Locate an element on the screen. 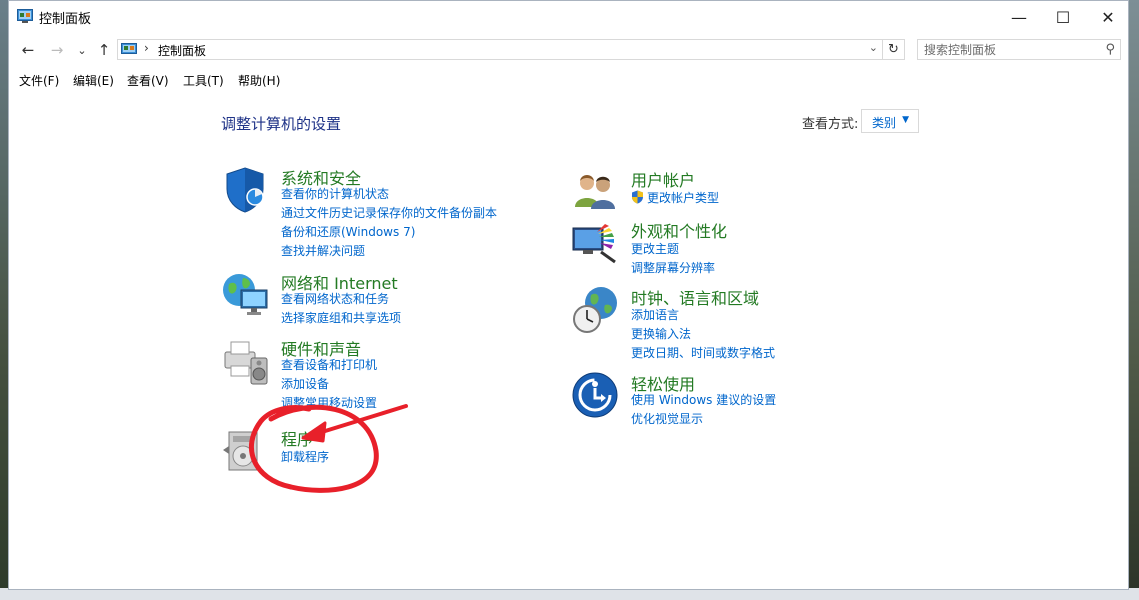  back-button: ← is located at coordinates (28, 50).